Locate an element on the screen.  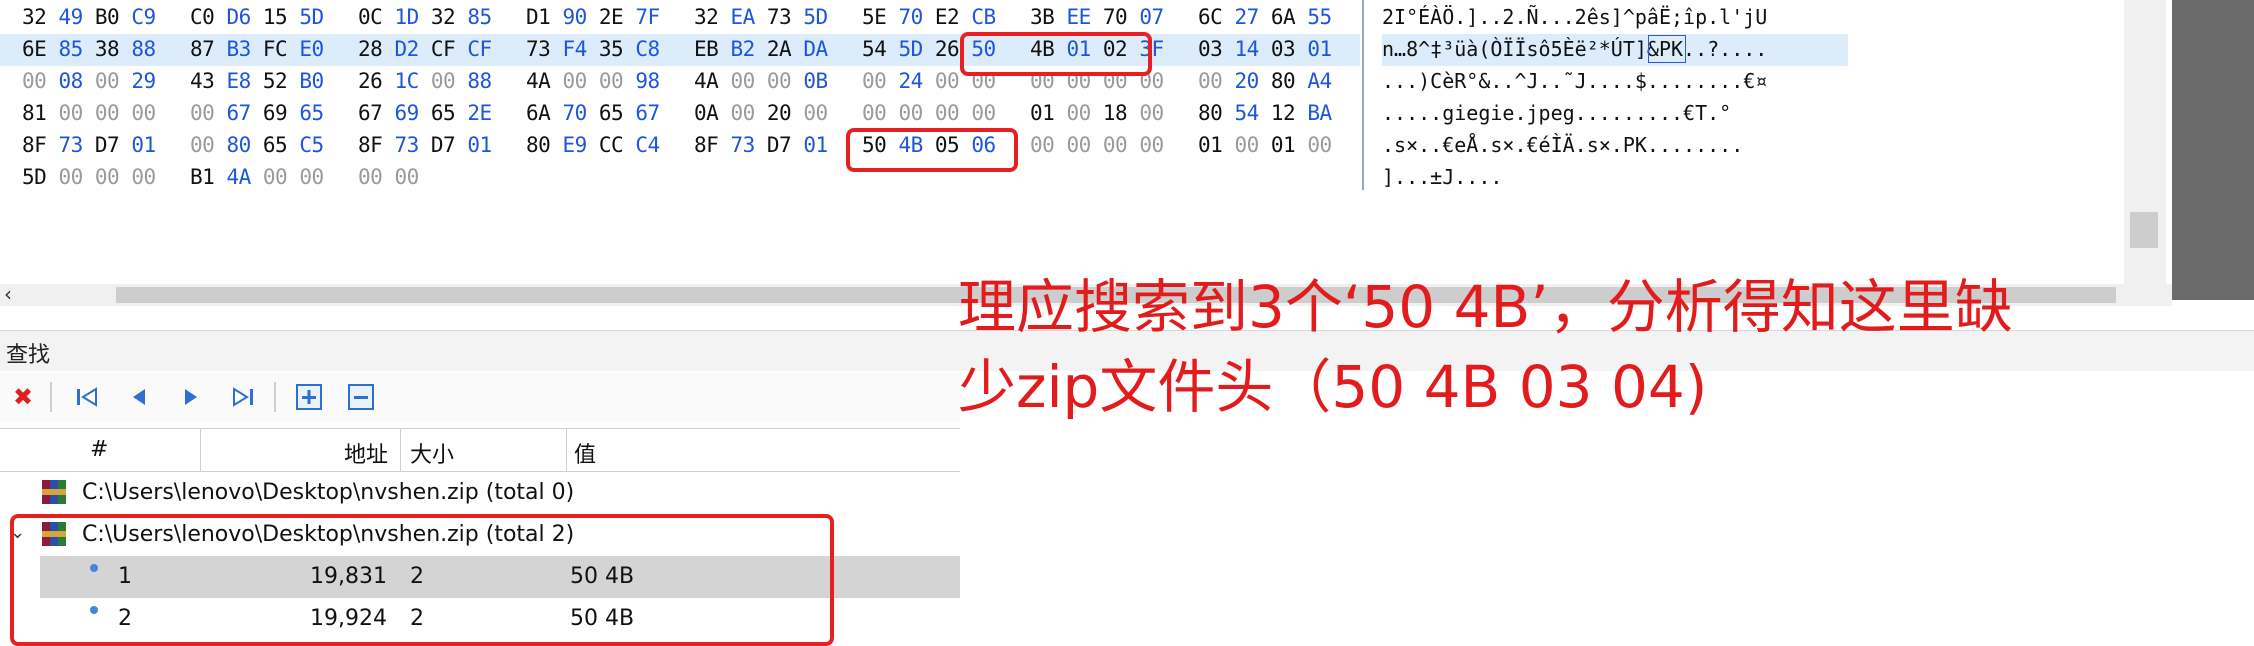
collapse-icon is located at coordinates (361, 397).